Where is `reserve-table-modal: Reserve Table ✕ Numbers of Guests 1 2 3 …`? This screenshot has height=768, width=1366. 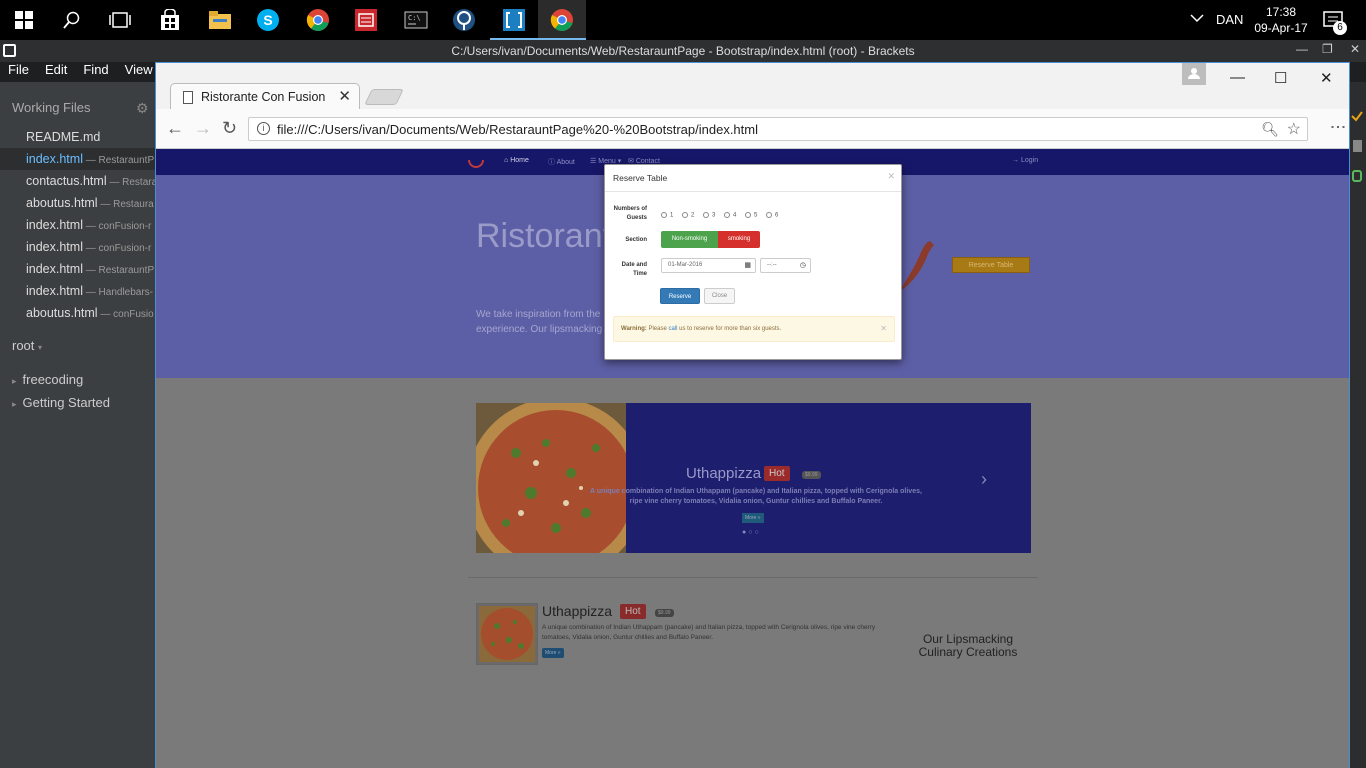
reserve-table-modal: Reserve Table ✕ Numbers of Guests 1 2 3 … is located at coordinates (753, 262).